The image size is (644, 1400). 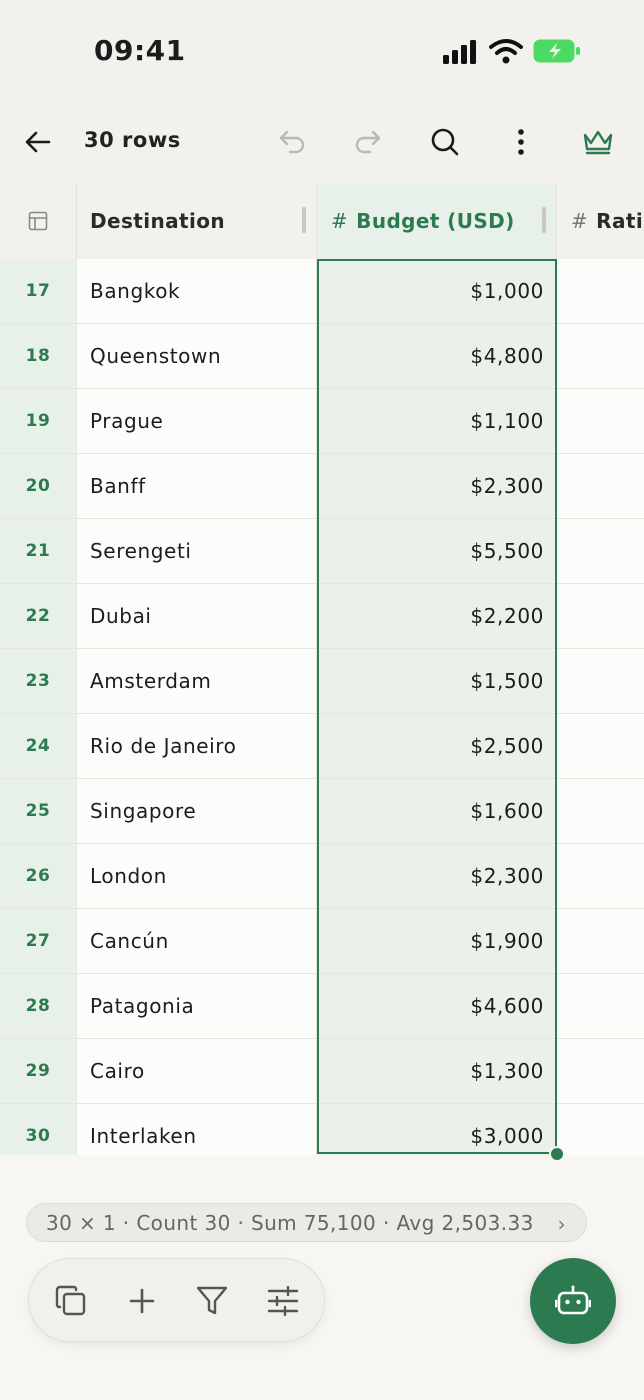 What do you see at coordinates (283, 1301) in the screenshot?
I see `adjust-icon` at bounding box center [283, 1301].